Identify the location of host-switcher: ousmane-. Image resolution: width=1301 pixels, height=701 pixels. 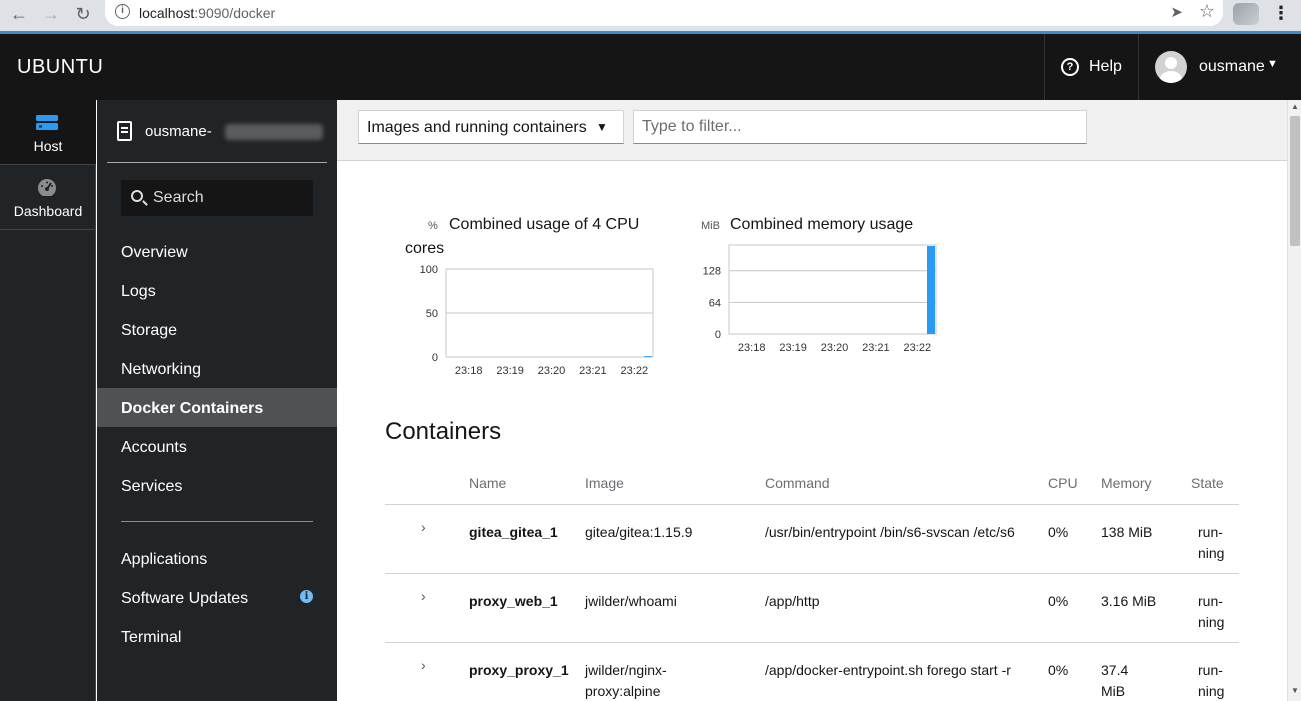
(217, 131).